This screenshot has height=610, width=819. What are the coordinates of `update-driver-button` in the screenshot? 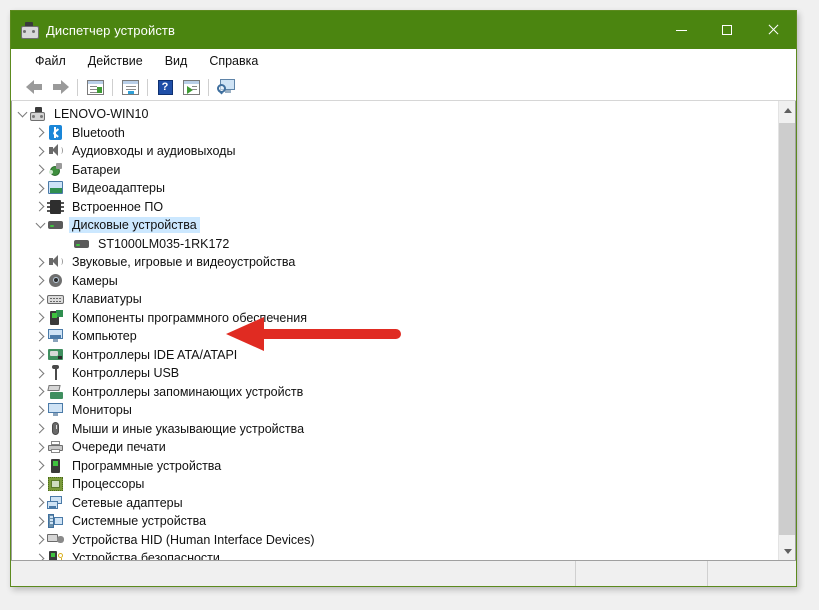 It's located at (191, 87).